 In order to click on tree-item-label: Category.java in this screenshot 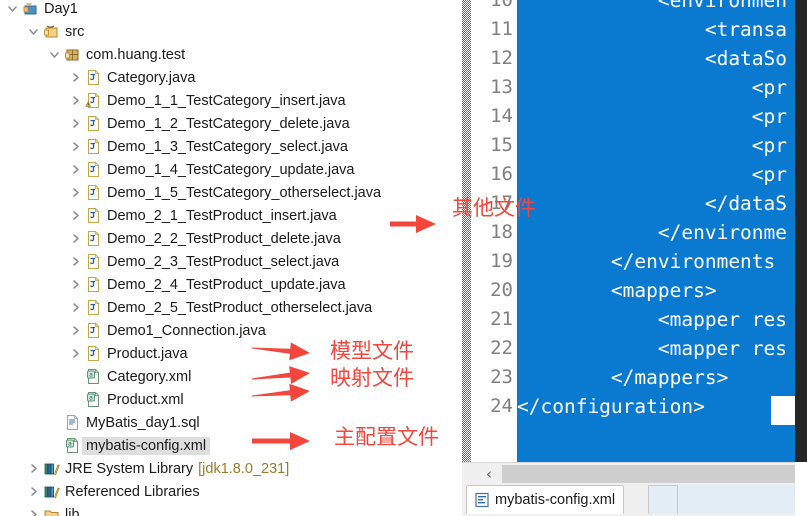, I will do `click(151, 77)`.